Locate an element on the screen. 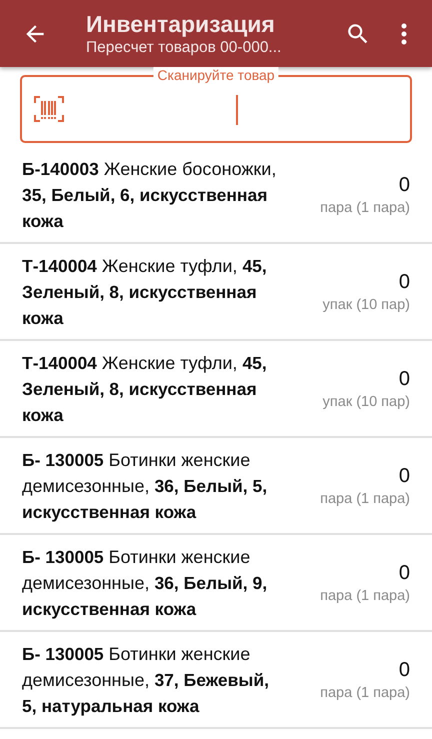 This screenshot has height=739, width=432. product-row: Б- 130005 Ботинки женские демисезонные, 37, Бежевый, 5, натуральная кожа 0 пара (1 пара) is located at coordinates (216, 680).